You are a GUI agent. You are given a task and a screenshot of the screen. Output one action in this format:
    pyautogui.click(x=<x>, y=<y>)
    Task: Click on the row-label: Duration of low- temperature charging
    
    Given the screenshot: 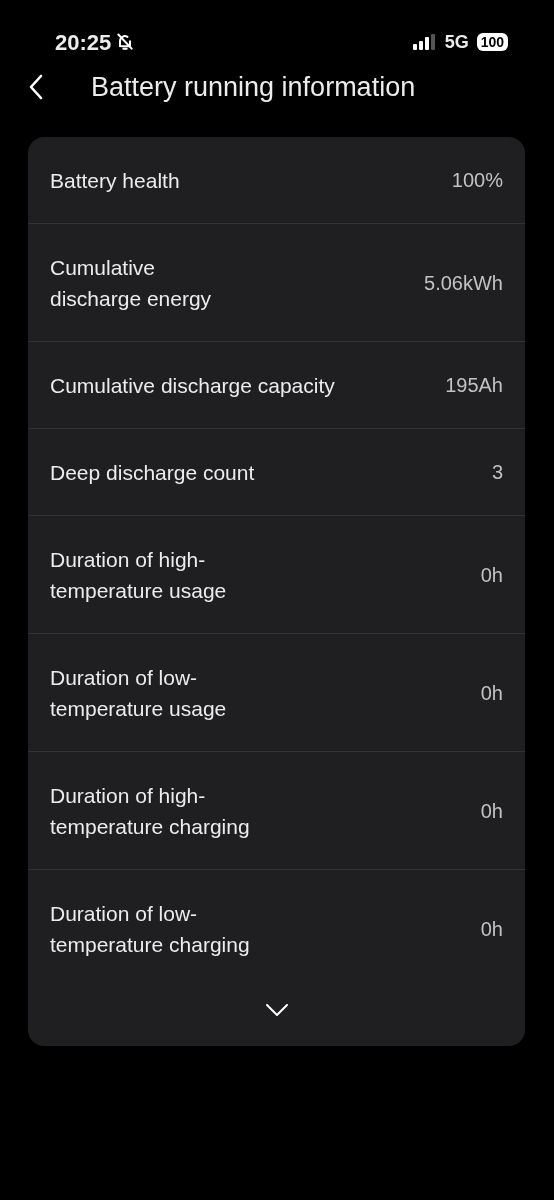 What is the action you would take?
    pyautogui.click(x=150, y=929)
    